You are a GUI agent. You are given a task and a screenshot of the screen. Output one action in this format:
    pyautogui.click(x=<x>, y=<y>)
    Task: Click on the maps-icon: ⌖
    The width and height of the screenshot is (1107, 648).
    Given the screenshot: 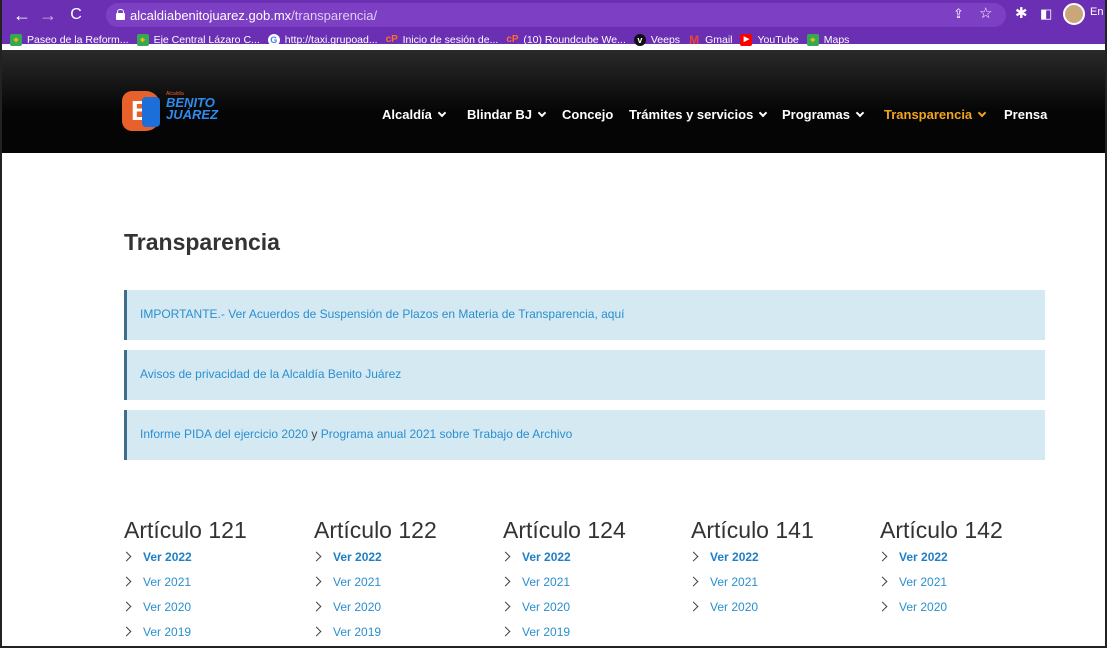 What is the action you would take?
    pyautogui.click(x=812, y=40)
    